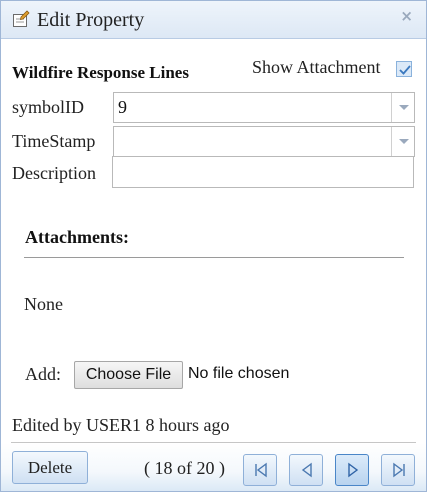  What do you see at coordinates (406, 16) in the screenshot?
I see `close-icon: ×` at bounding box center [406, 16].